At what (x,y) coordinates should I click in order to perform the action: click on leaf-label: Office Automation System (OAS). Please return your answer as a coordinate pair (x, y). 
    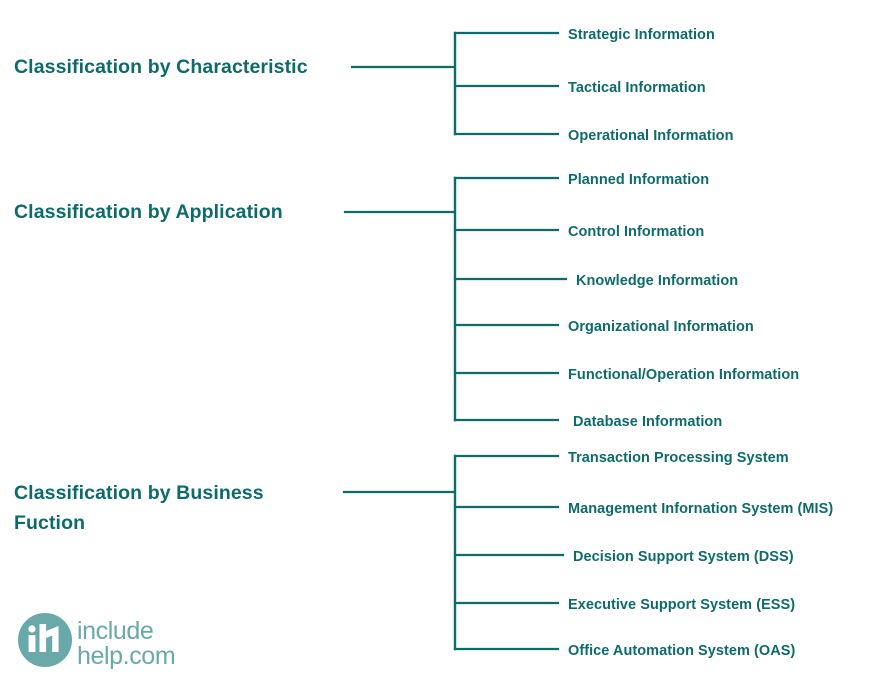
    Looking at the image, I should click on (681, 651).